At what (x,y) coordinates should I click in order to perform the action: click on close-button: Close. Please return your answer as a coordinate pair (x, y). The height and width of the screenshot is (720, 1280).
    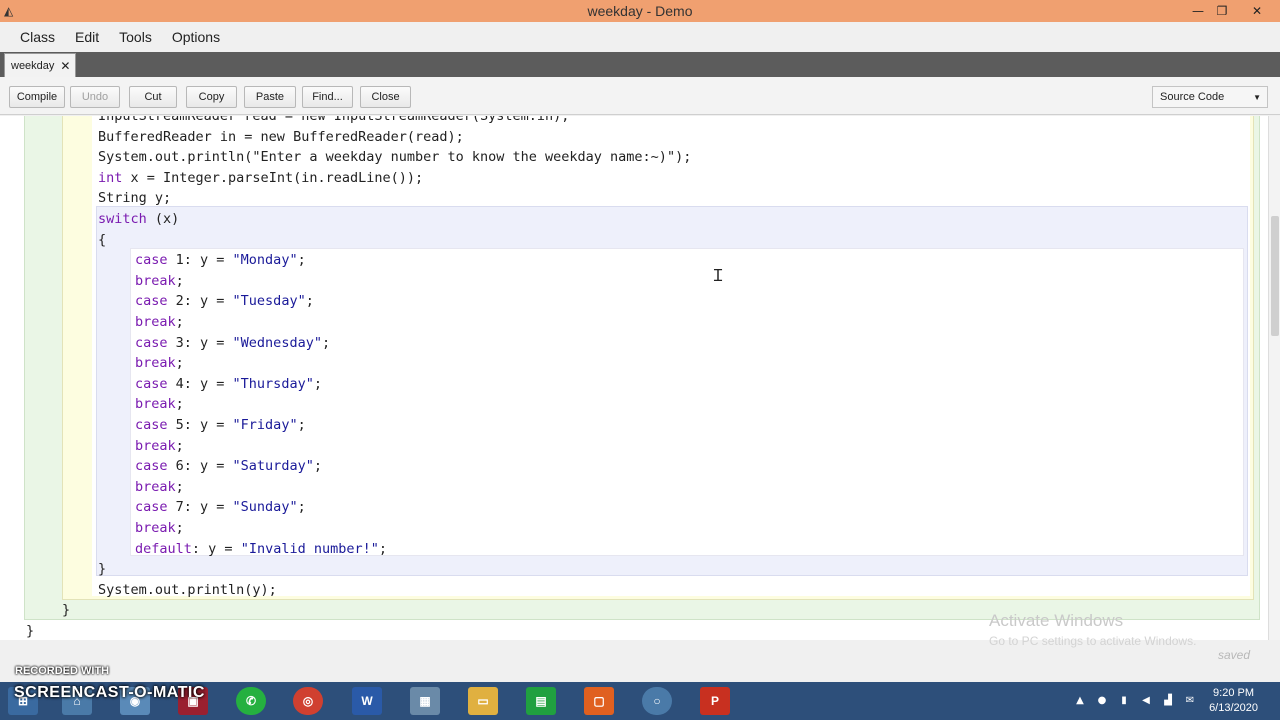
    Looking at the image, I should click on (385, 97).